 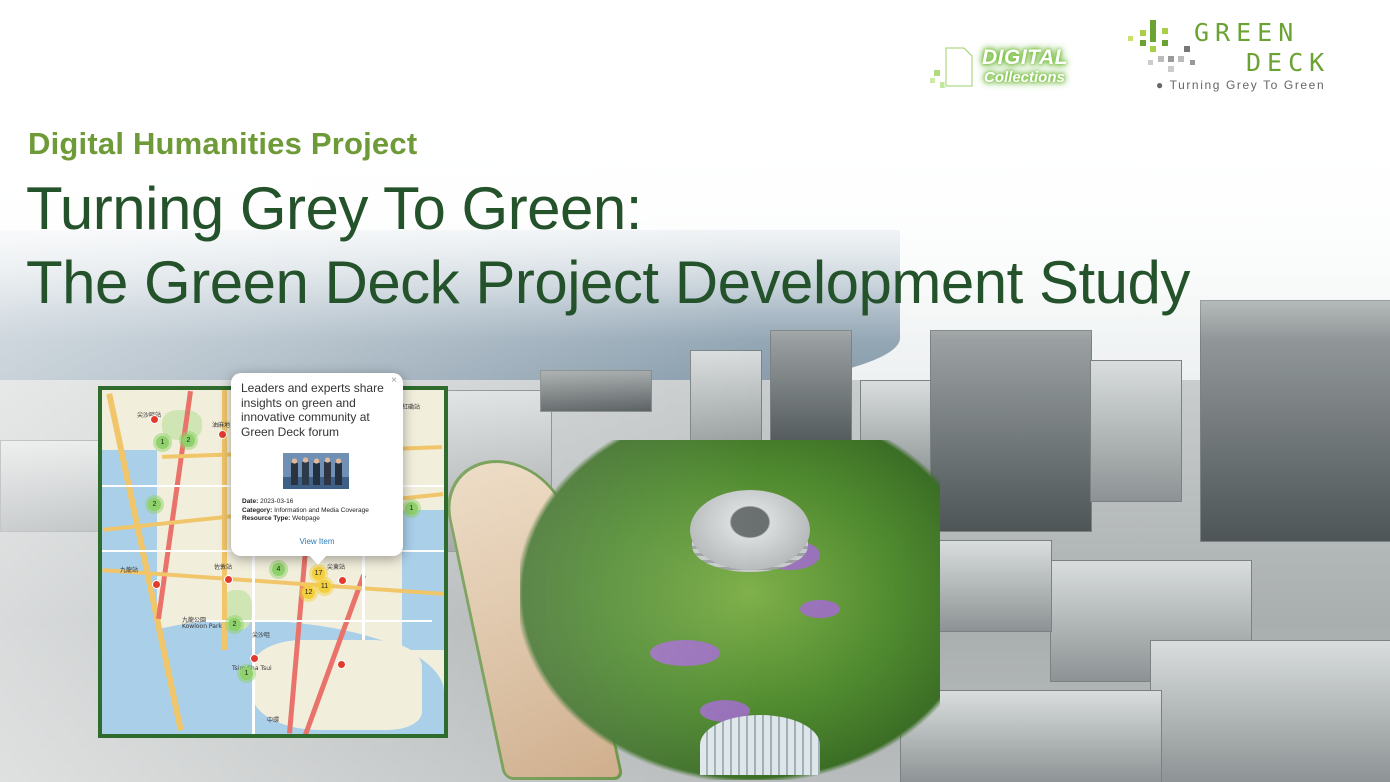 I want to click on map-label: 尖沙咀, so click(x=261, y=635).